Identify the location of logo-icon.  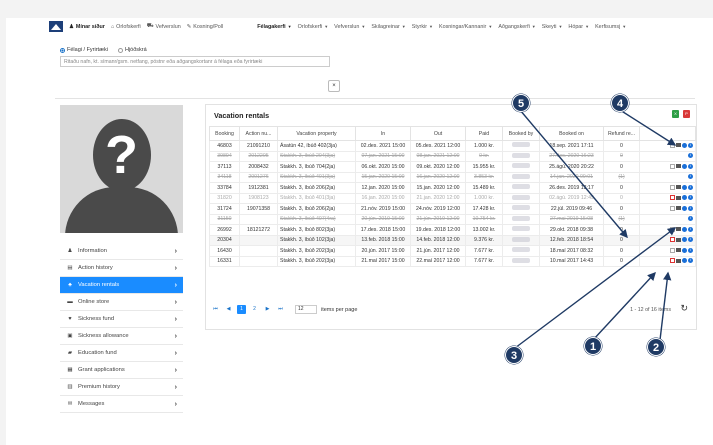
(56, 26).